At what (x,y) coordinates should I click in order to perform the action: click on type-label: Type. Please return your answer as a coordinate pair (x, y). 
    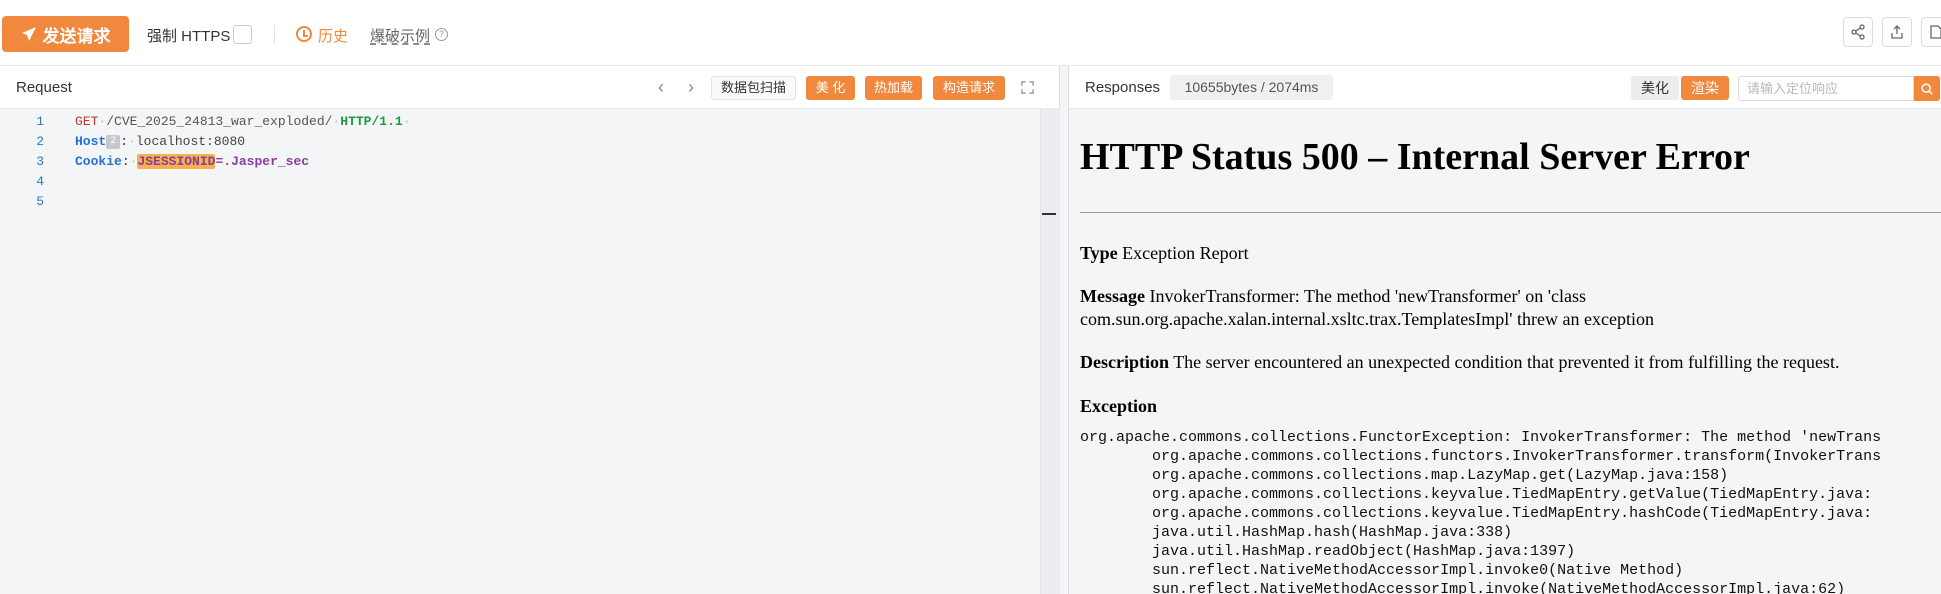
    Looking at the image, I should click on (1099, 253).